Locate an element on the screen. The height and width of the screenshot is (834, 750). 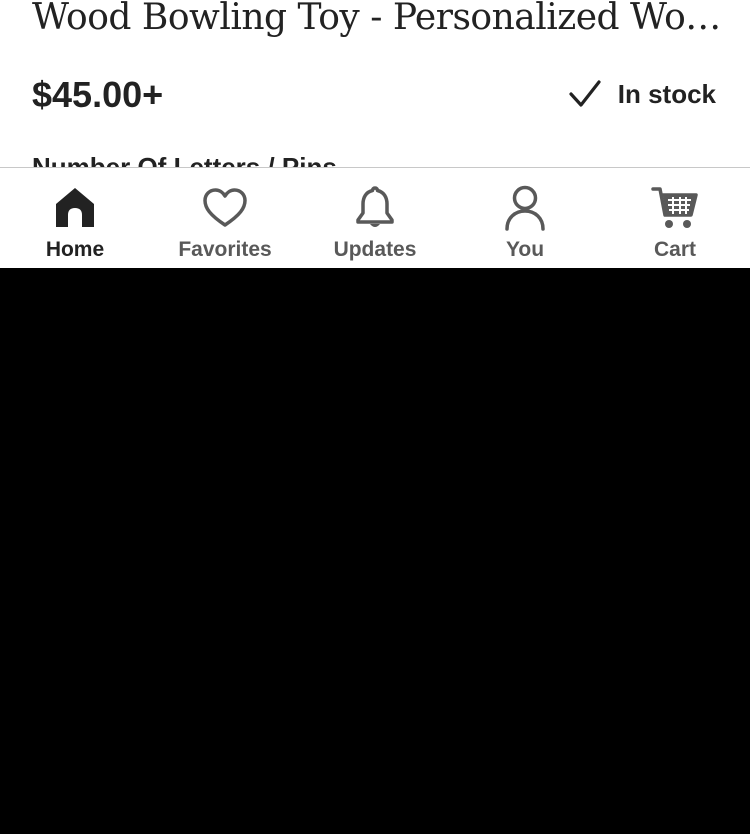
tab-home: Home is located at coordinates (75, 218).